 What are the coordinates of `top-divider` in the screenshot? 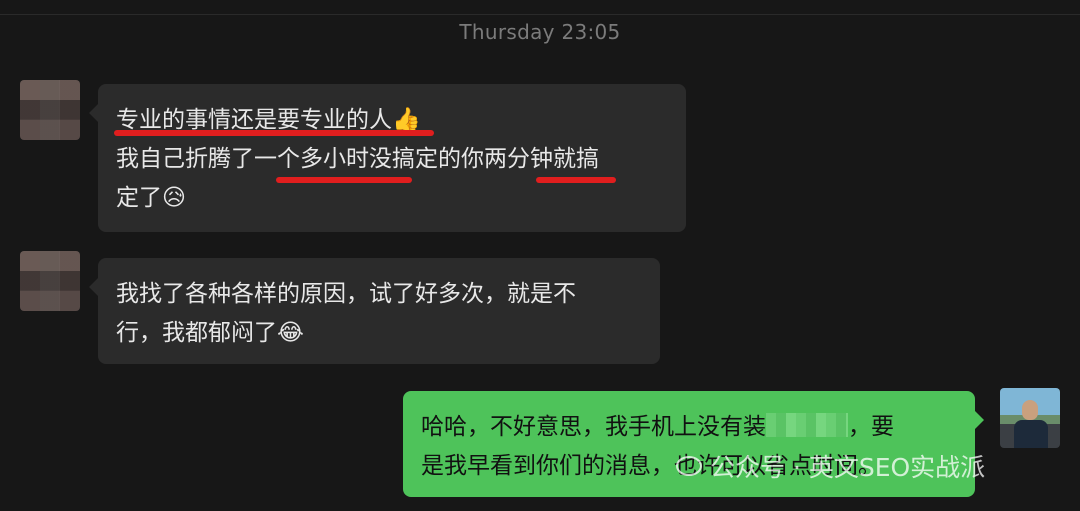 It's located at (540, 7).